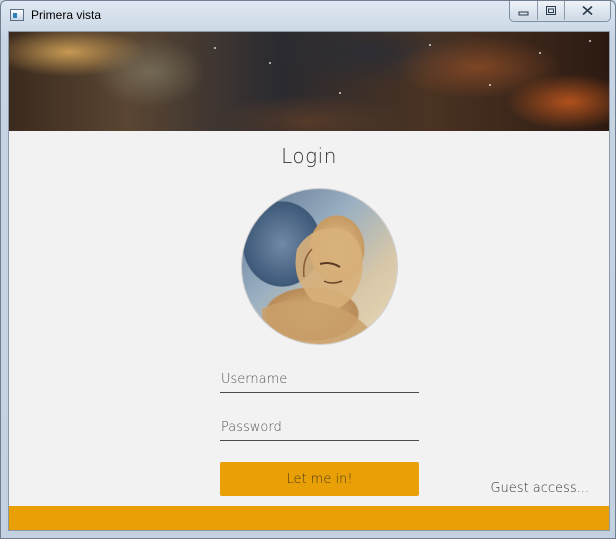  I want to click on login-button: Let me in!, so click(319, 479).